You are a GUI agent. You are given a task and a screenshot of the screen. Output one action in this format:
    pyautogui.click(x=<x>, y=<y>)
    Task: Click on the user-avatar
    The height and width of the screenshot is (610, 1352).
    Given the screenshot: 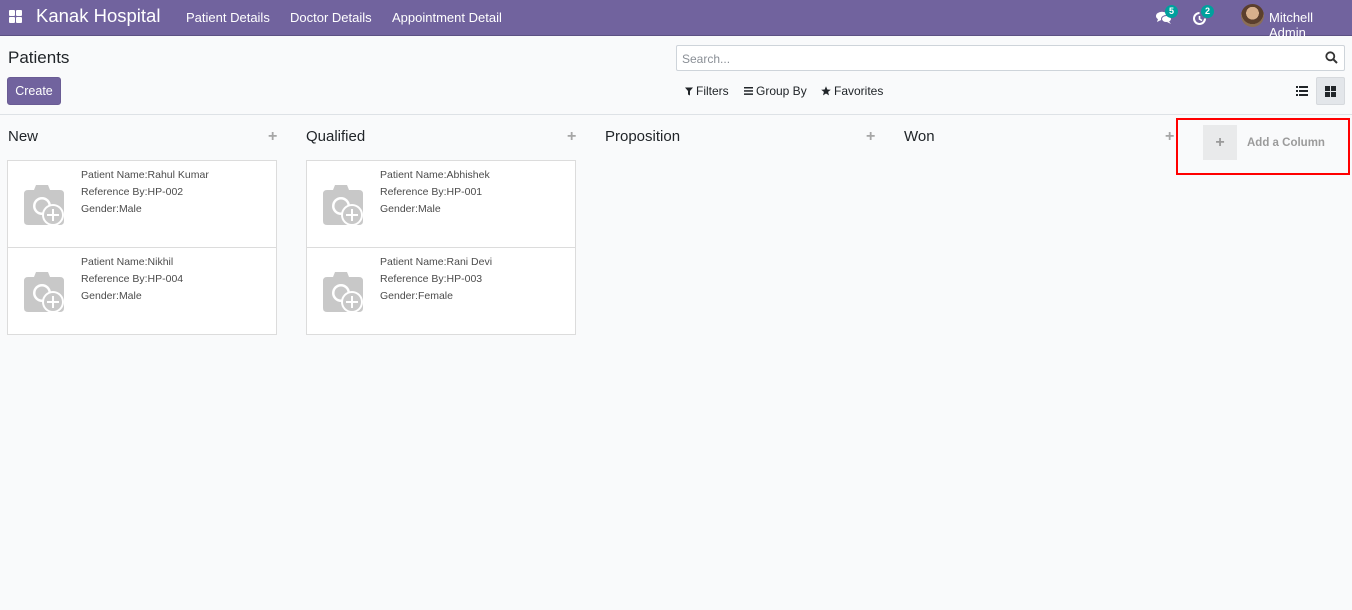 What is the action you would take?
    pyautogui.click(x=1252, y=15)
    